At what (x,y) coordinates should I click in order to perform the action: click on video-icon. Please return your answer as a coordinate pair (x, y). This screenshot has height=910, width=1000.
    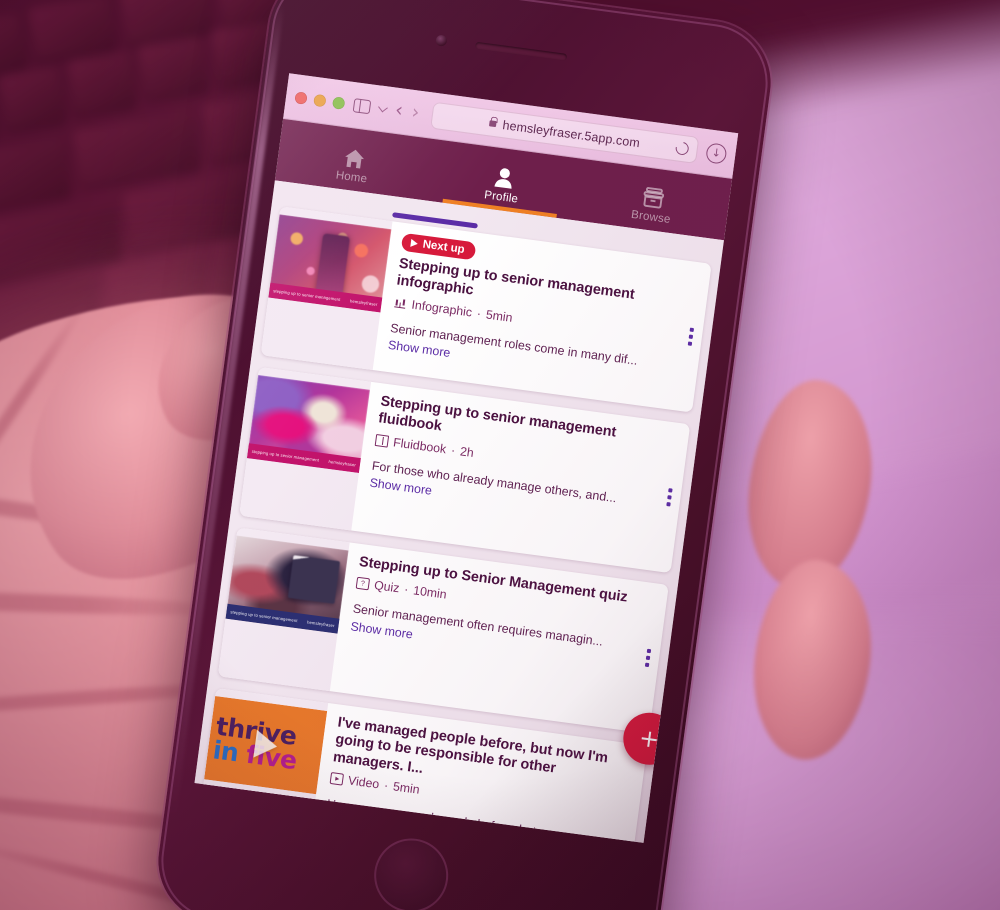
    Looking at the image, I should click on (337, 778).